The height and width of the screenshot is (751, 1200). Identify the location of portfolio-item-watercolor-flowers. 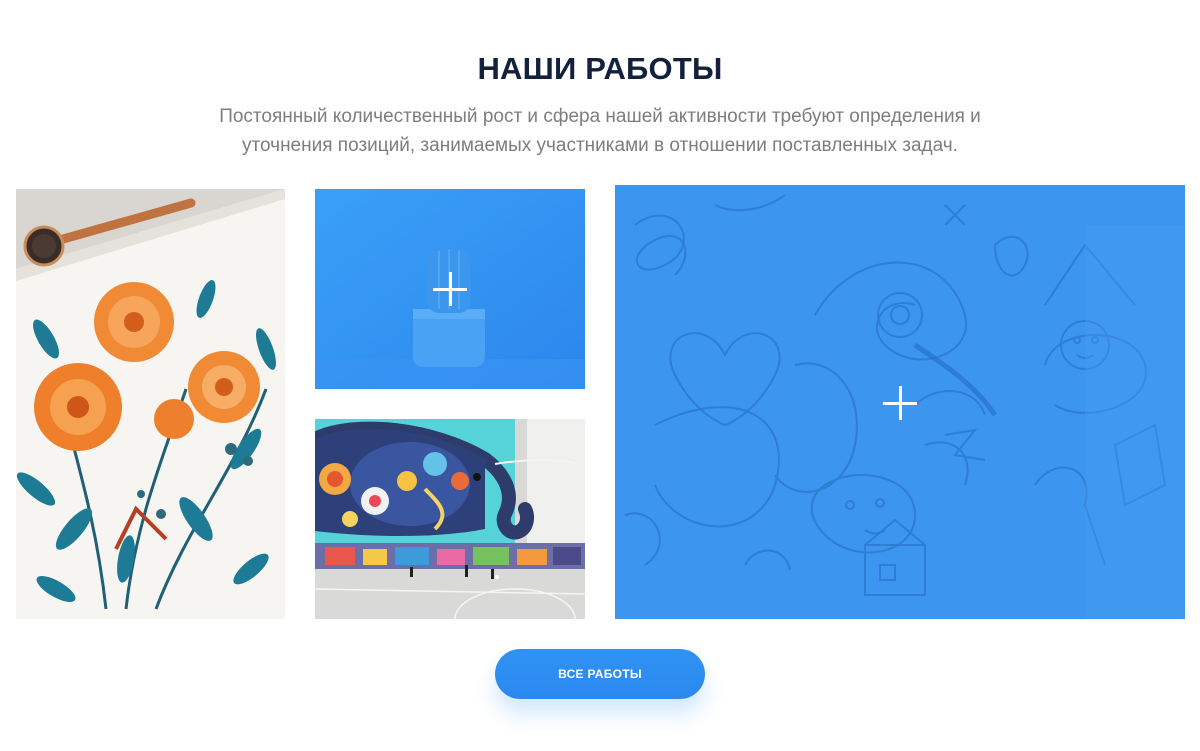
(150, 404).